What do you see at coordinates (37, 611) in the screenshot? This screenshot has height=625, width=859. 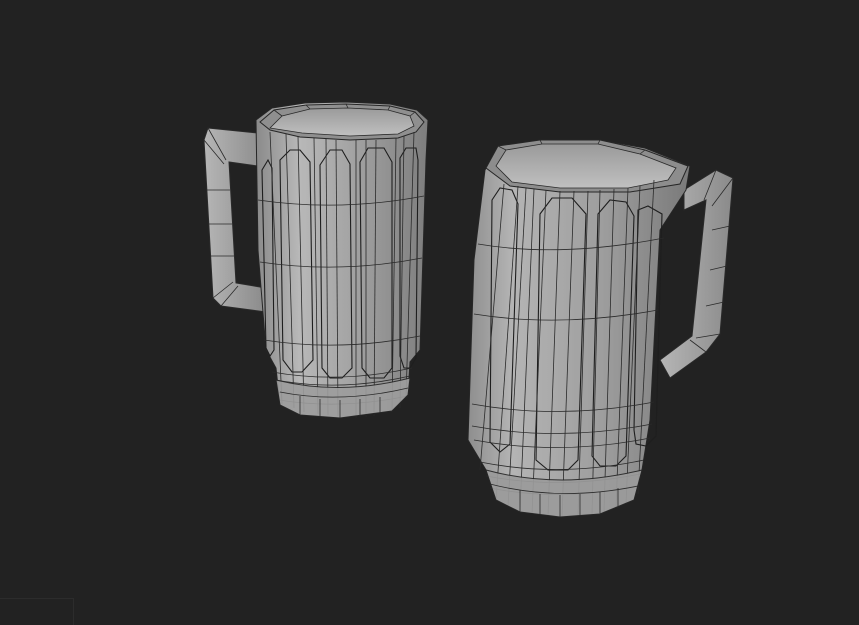 I see `viewport-corner-panel` at bounding box center [37, 611].